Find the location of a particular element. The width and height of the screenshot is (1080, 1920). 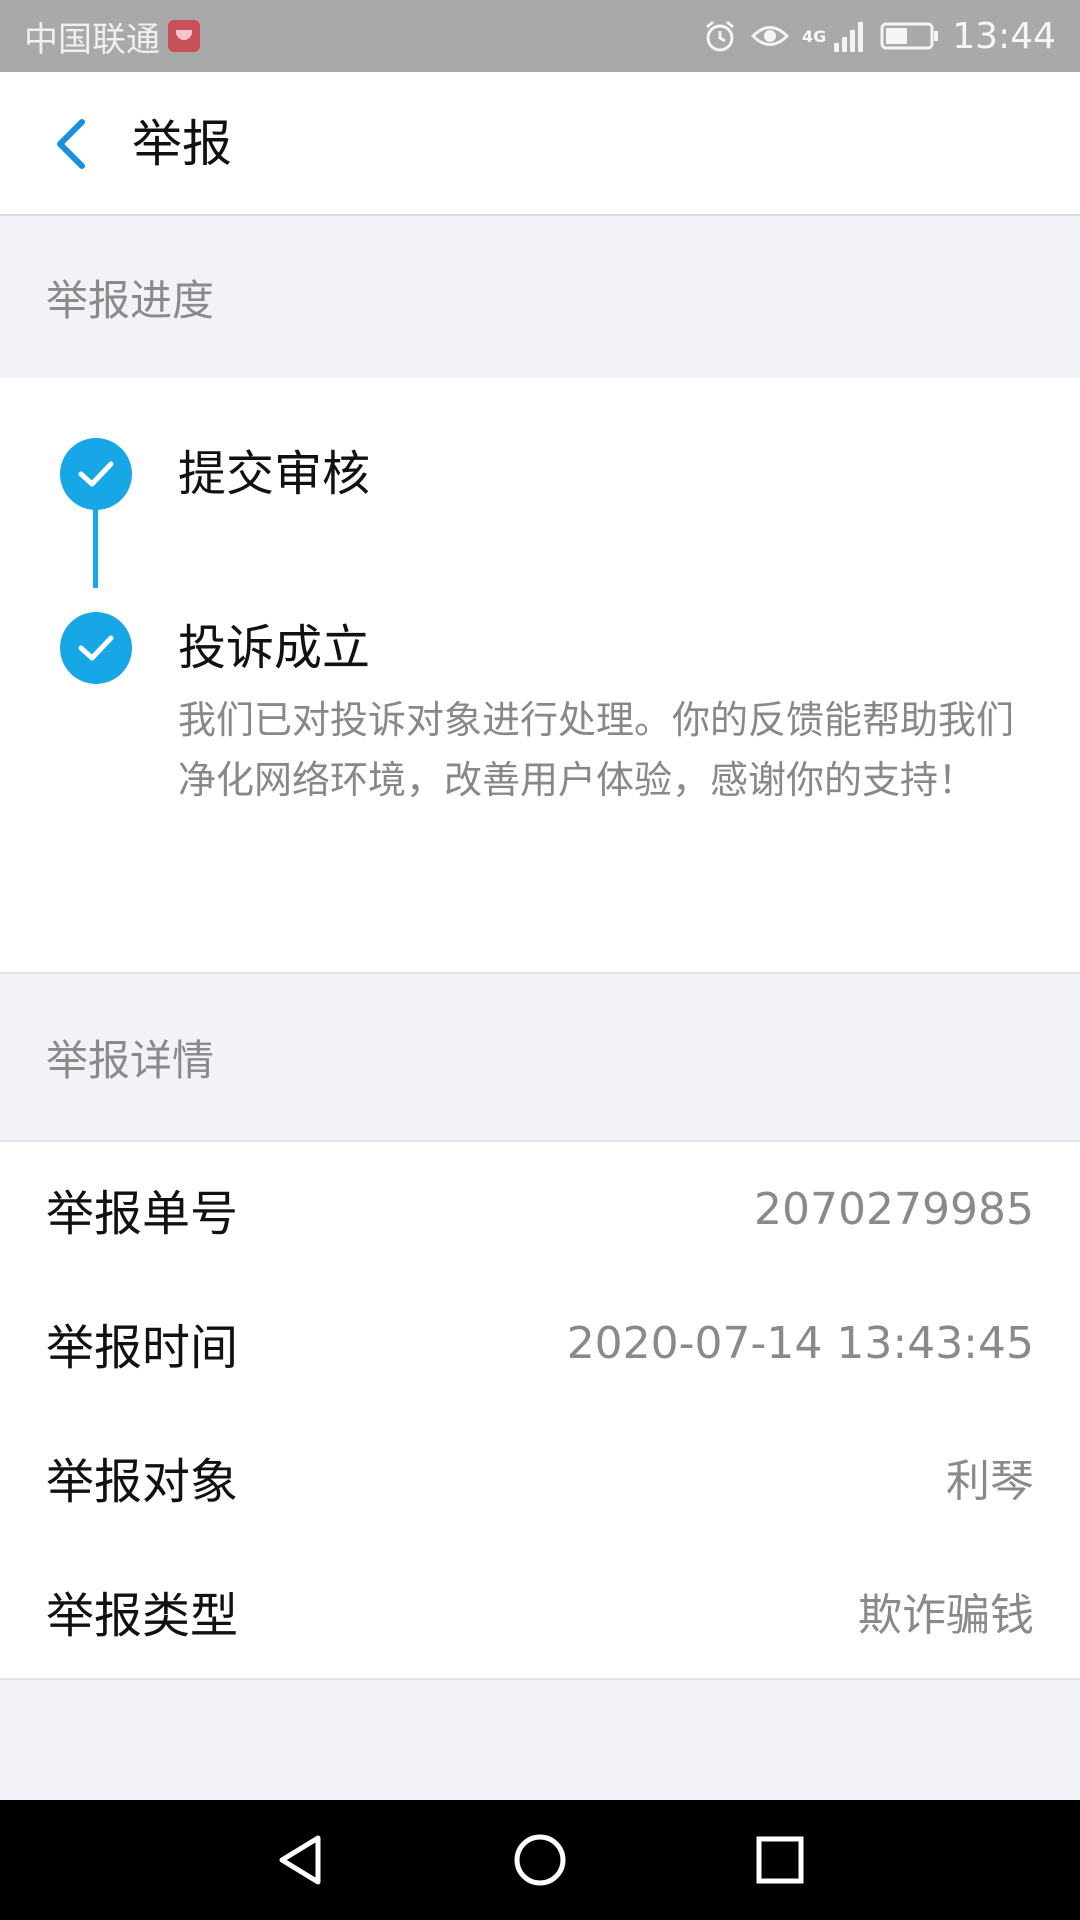

carrier-app-icon is located at coordinates (184, 36).